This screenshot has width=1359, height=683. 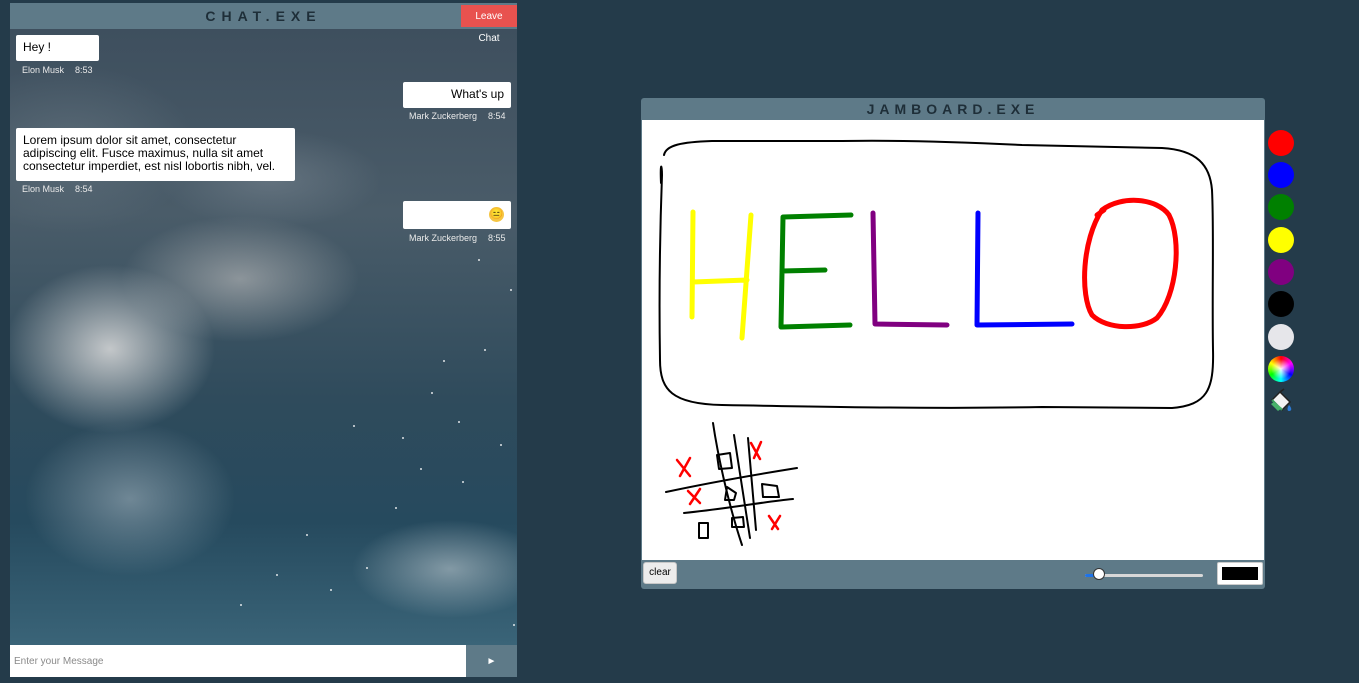 What do you see at coordinates (953, 109) in the screenshot?
I see `jamboard-title: JAMBOARD.EXE` at bounding box center [953, 109].